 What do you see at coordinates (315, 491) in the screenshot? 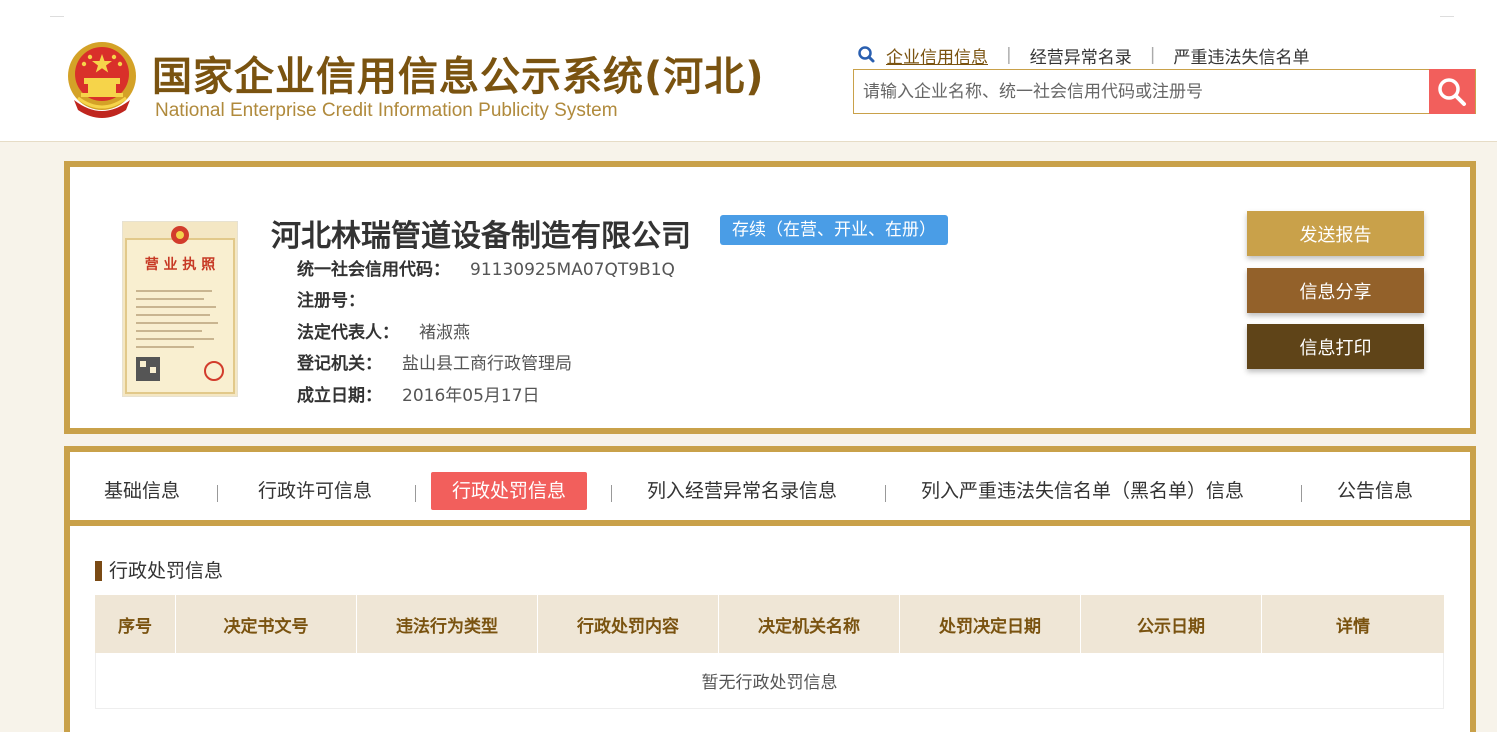
I see `tab-admin-license: 行政许可信息` at bounding box center [315, 491].